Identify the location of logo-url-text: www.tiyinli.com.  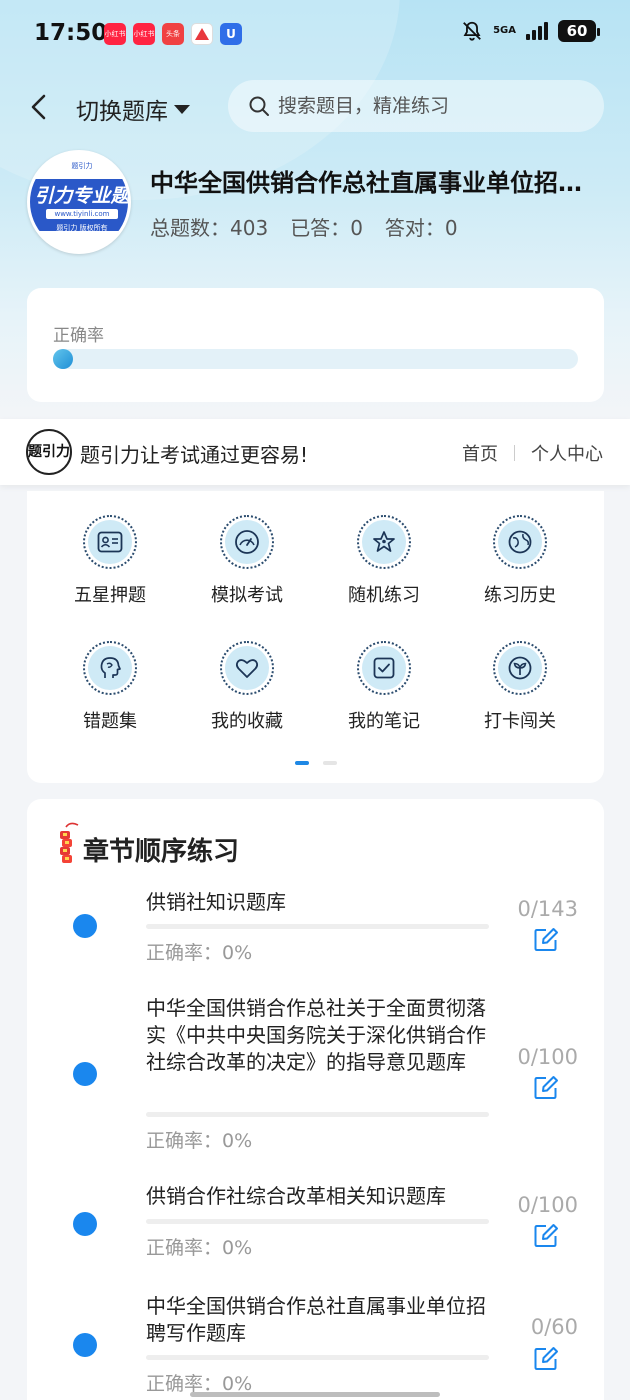
(82, 214).